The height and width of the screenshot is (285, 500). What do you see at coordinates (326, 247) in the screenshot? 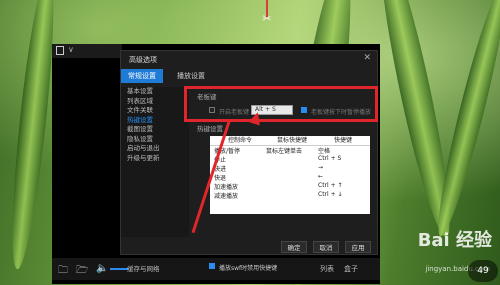
I see `cancel-button: 取消` at bounding box center [326, 247].